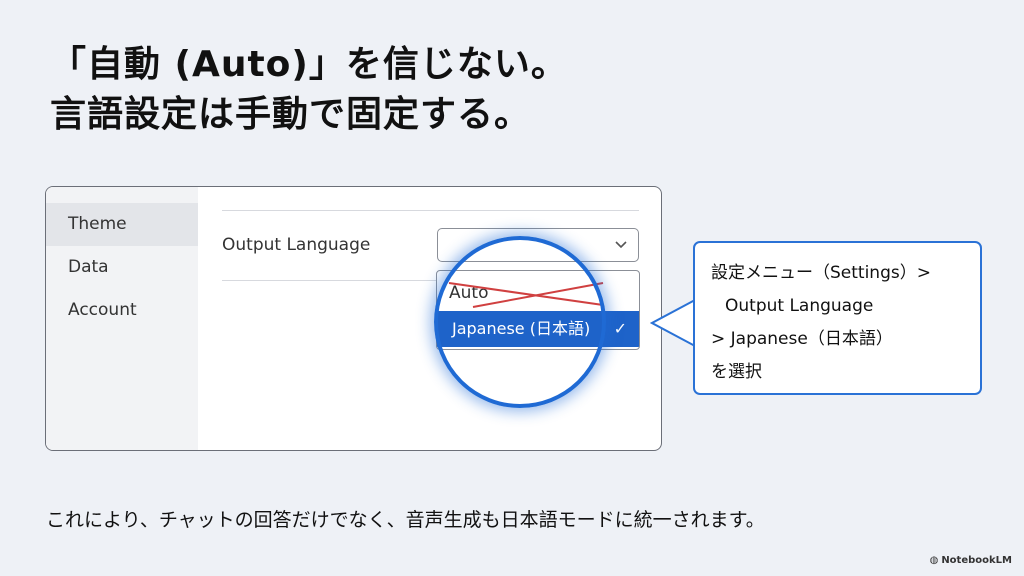  I want to click on notebooklm-logo-icon: ◍, so click(934, 560).